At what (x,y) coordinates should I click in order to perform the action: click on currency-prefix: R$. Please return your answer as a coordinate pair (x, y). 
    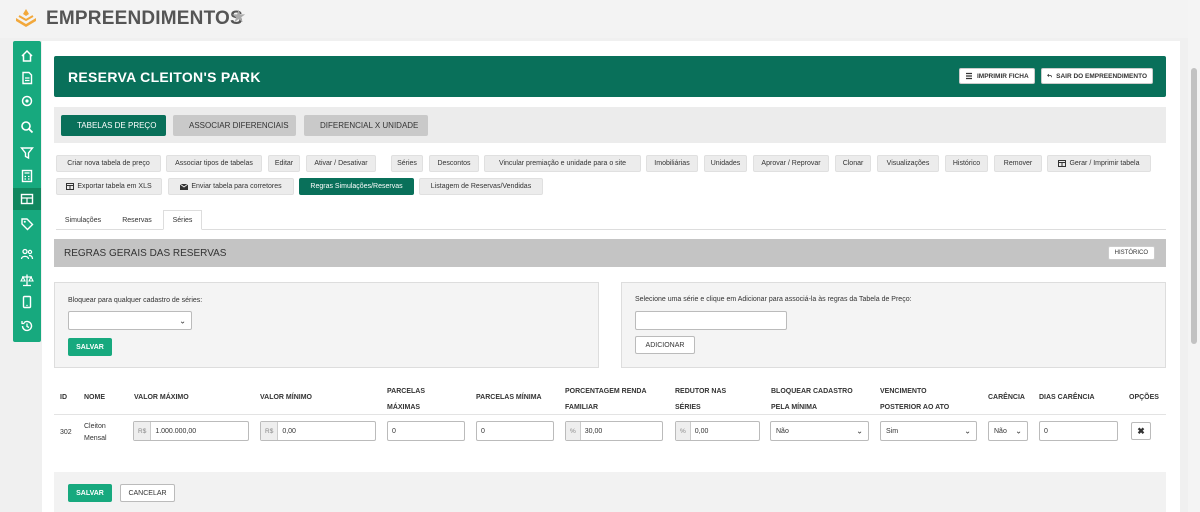
    Looking at the image, I should click on (270, 431).